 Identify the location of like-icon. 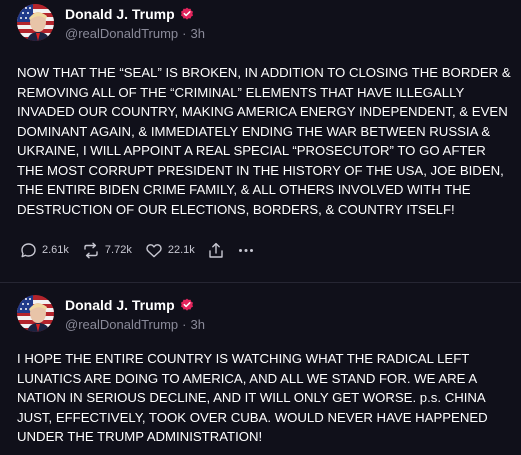
(154, 250).